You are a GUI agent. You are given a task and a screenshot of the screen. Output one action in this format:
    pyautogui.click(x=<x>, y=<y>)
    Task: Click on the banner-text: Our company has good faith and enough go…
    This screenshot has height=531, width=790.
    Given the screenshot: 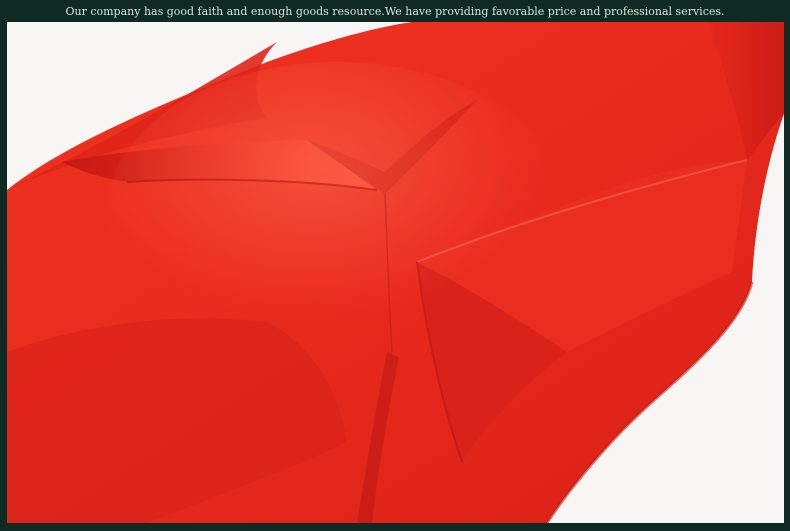 What is the action you would take?
    pyautogui.click(x=395, y=11)
    